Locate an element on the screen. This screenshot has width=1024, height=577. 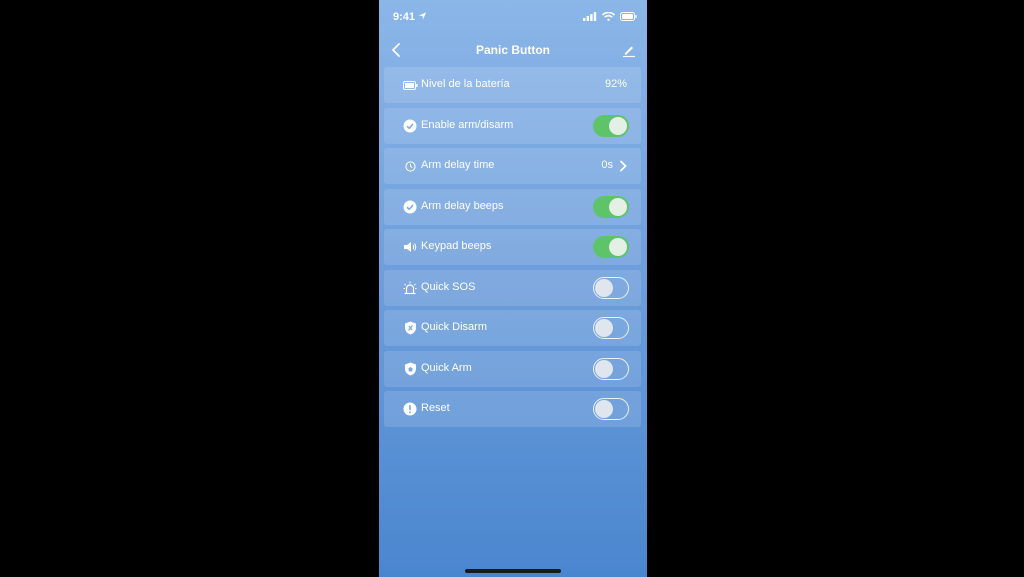
keypad-beeps-row: Keypad beeps is located at coordinates (512, 247).